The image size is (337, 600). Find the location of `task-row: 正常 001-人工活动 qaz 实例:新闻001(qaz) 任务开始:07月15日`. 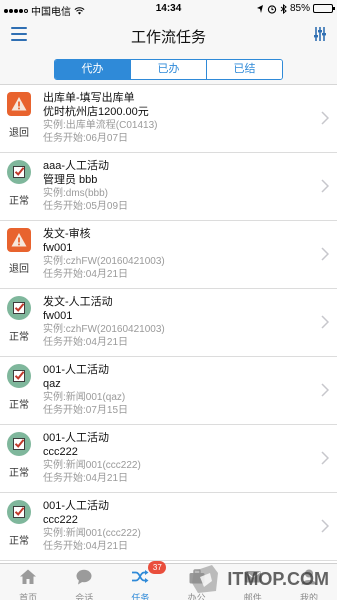

task-row: 正常 001-人工活动 qaz 实例:新闻001(qaz) 任务开始:07月15日 is located at coordinates (168, 391).